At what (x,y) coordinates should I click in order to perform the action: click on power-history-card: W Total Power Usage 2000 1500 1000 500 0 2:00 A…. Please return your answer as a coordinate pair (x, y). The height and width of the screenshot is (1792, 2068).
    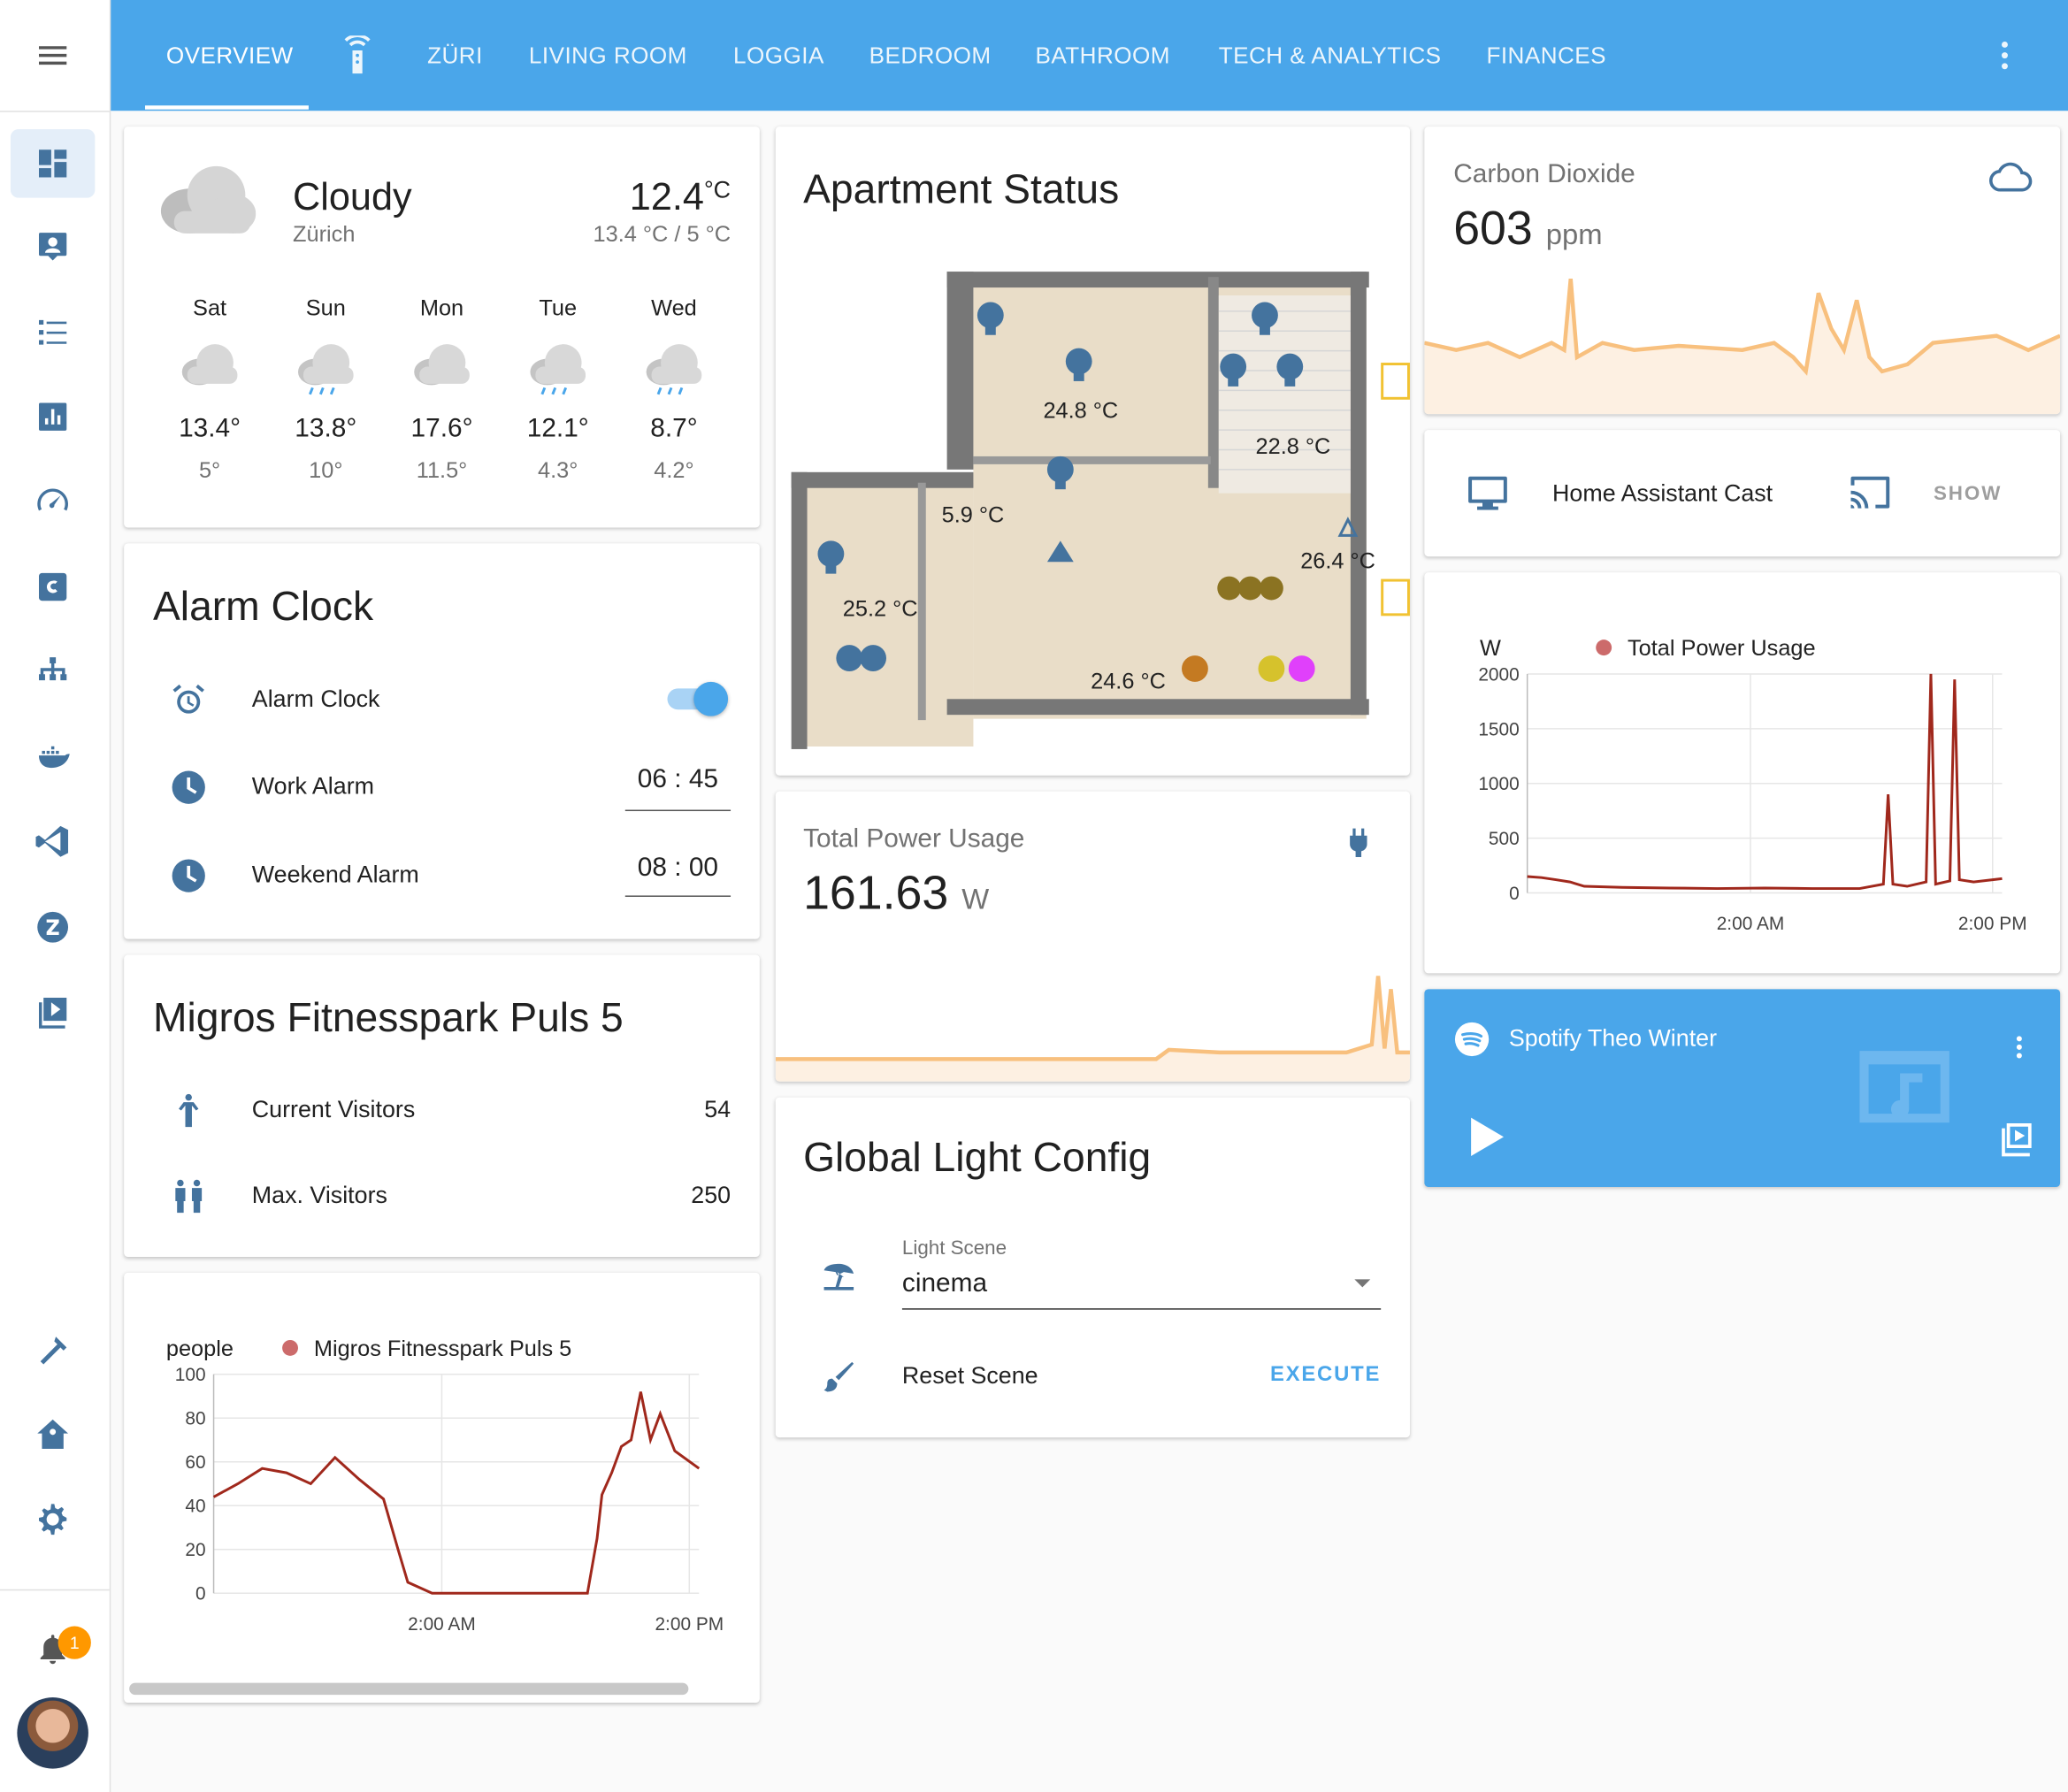
    Looking at the image, I should click on (1743, 773).